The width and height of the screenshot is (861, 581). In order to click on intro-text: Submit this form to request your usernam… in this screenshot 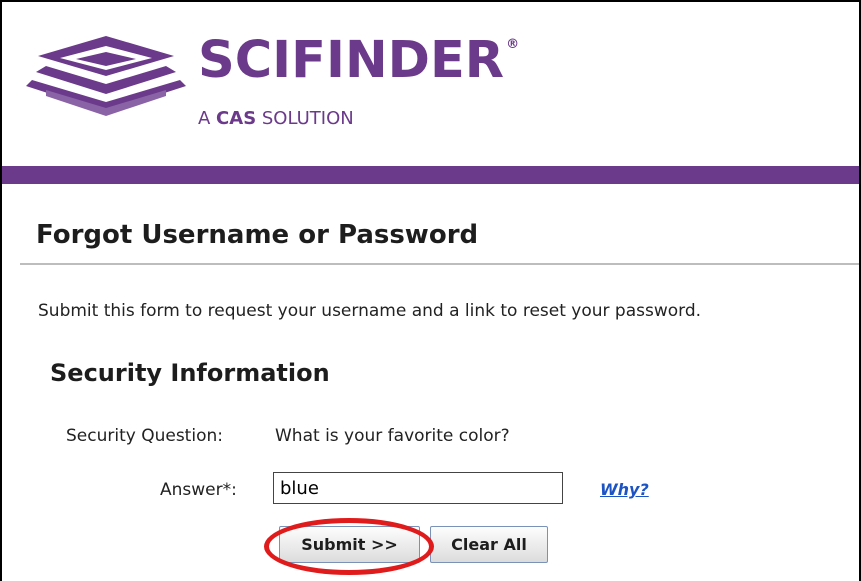, I will do `click(370, 311)`.